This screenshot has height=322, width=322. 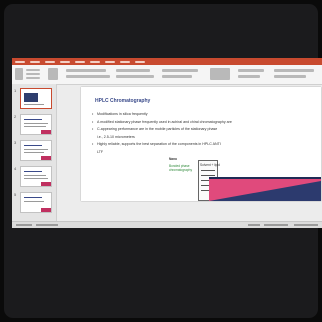 I want to click on bullet-item: Modifications in silica frequently, so click(x=199, y=115).